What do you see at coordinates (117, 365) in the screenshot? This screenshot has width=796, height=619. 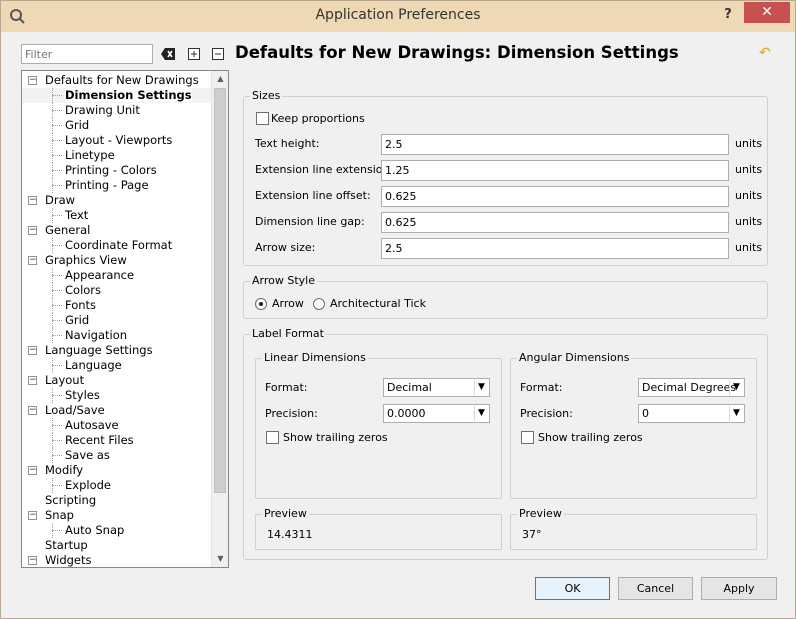 I see `tree-item: Language` at bounding box center [117, 365].